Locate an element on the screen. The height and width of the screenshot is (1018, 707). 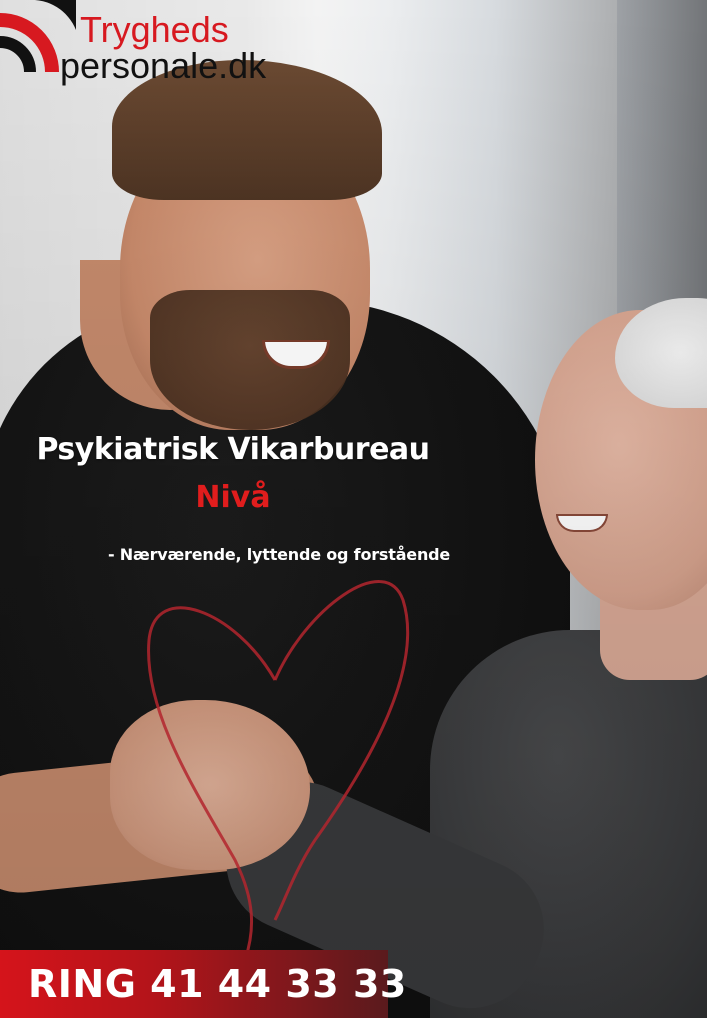
city-name: Nivå is located at coordinates (233, 497).